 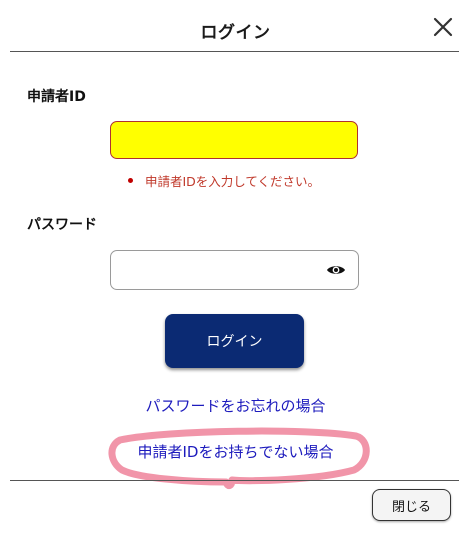 I want to click on close-button: 閉じる, so click(x=411, y=505).